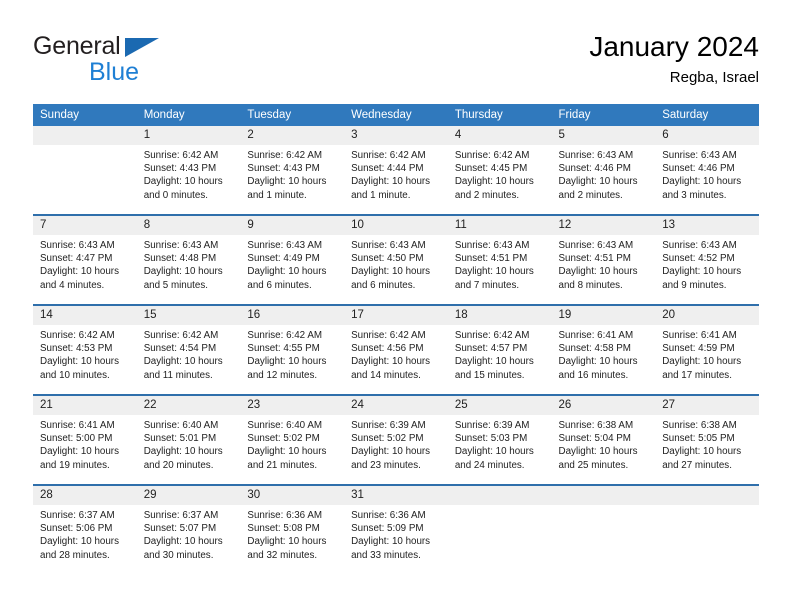  I want to click on general-blue-logo: General Blue, so click(153, 61).